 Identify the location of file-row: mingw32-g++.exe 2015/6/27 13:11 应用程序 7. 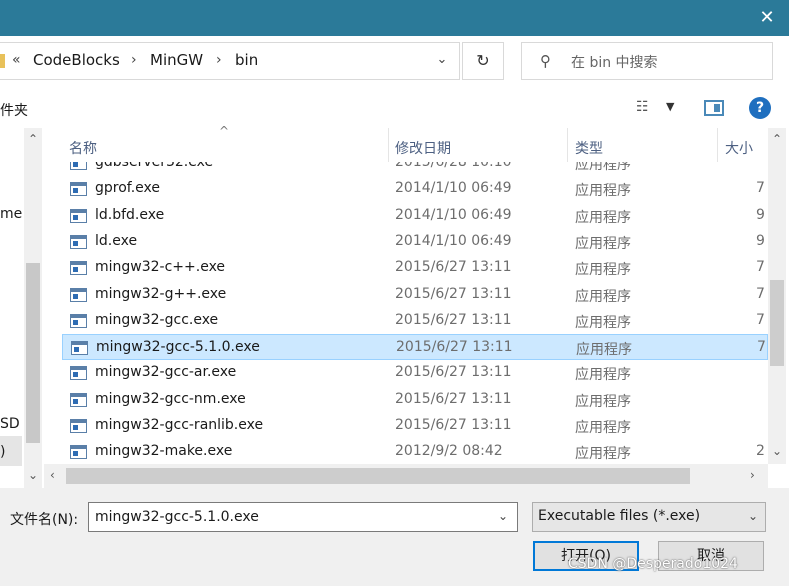
(415, 295).